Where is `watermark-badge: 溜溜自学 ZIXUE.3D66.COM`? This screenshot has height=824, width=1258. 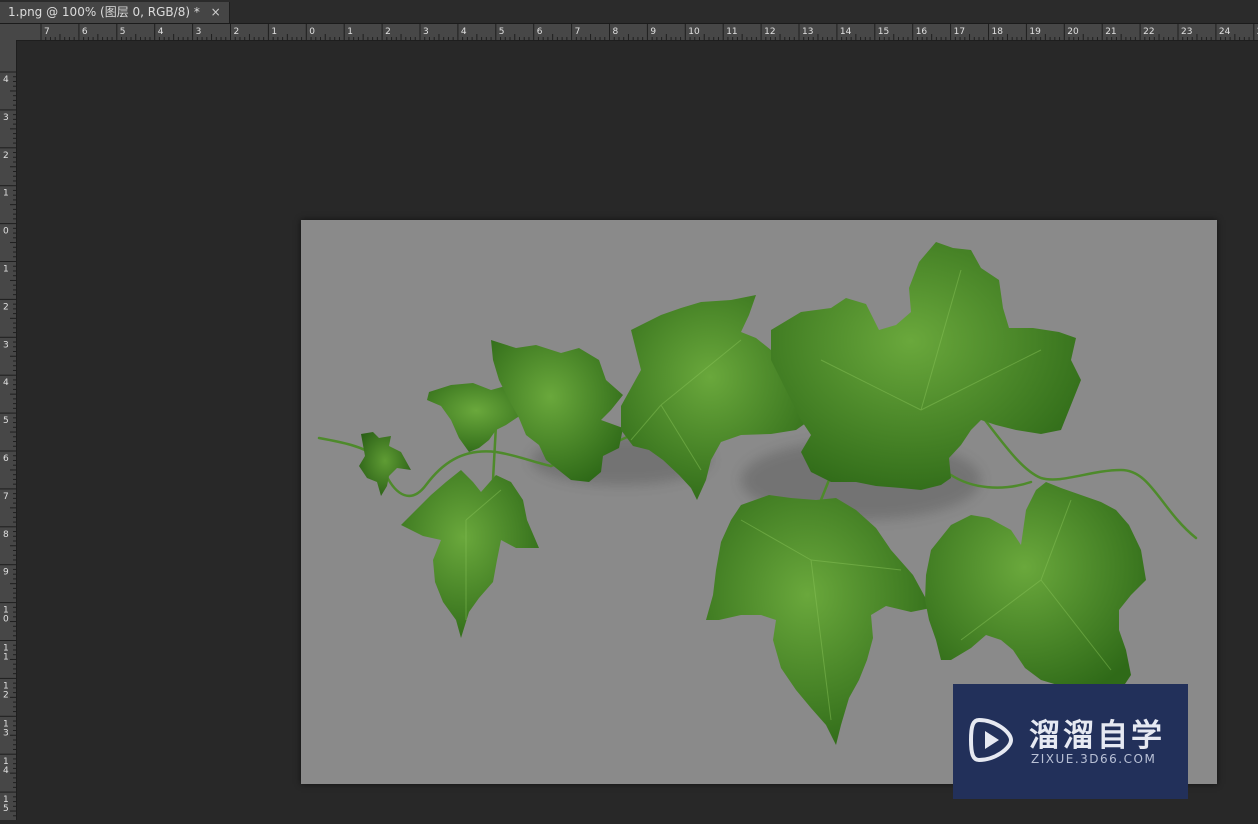 watermark-badge: 溜溜自学 ZIXUE.3D66.COM is located at coordinates (1070, 741).